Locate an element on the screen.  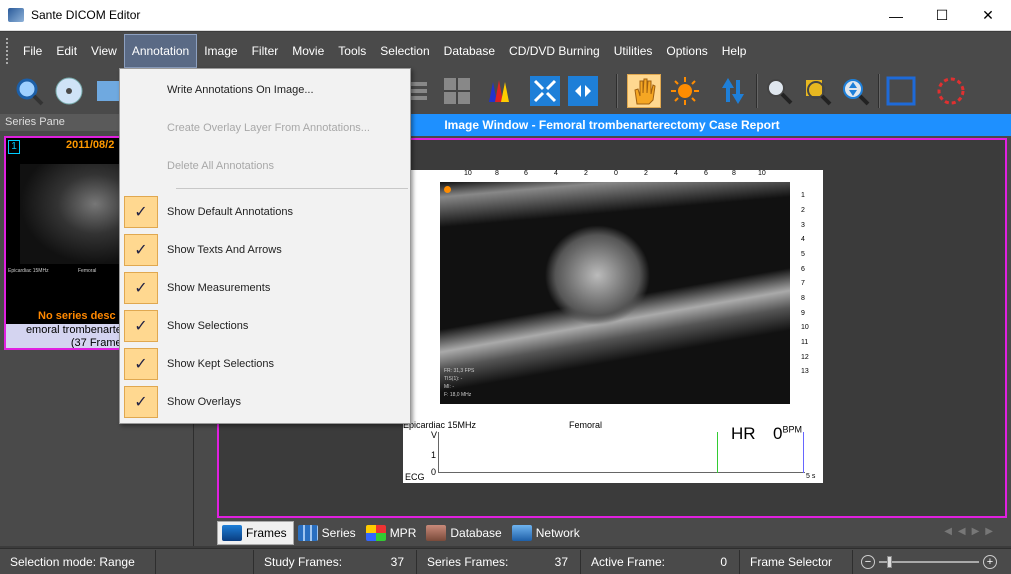
series-frames: Series Frames: 37 is located at coordinates (499, 561).